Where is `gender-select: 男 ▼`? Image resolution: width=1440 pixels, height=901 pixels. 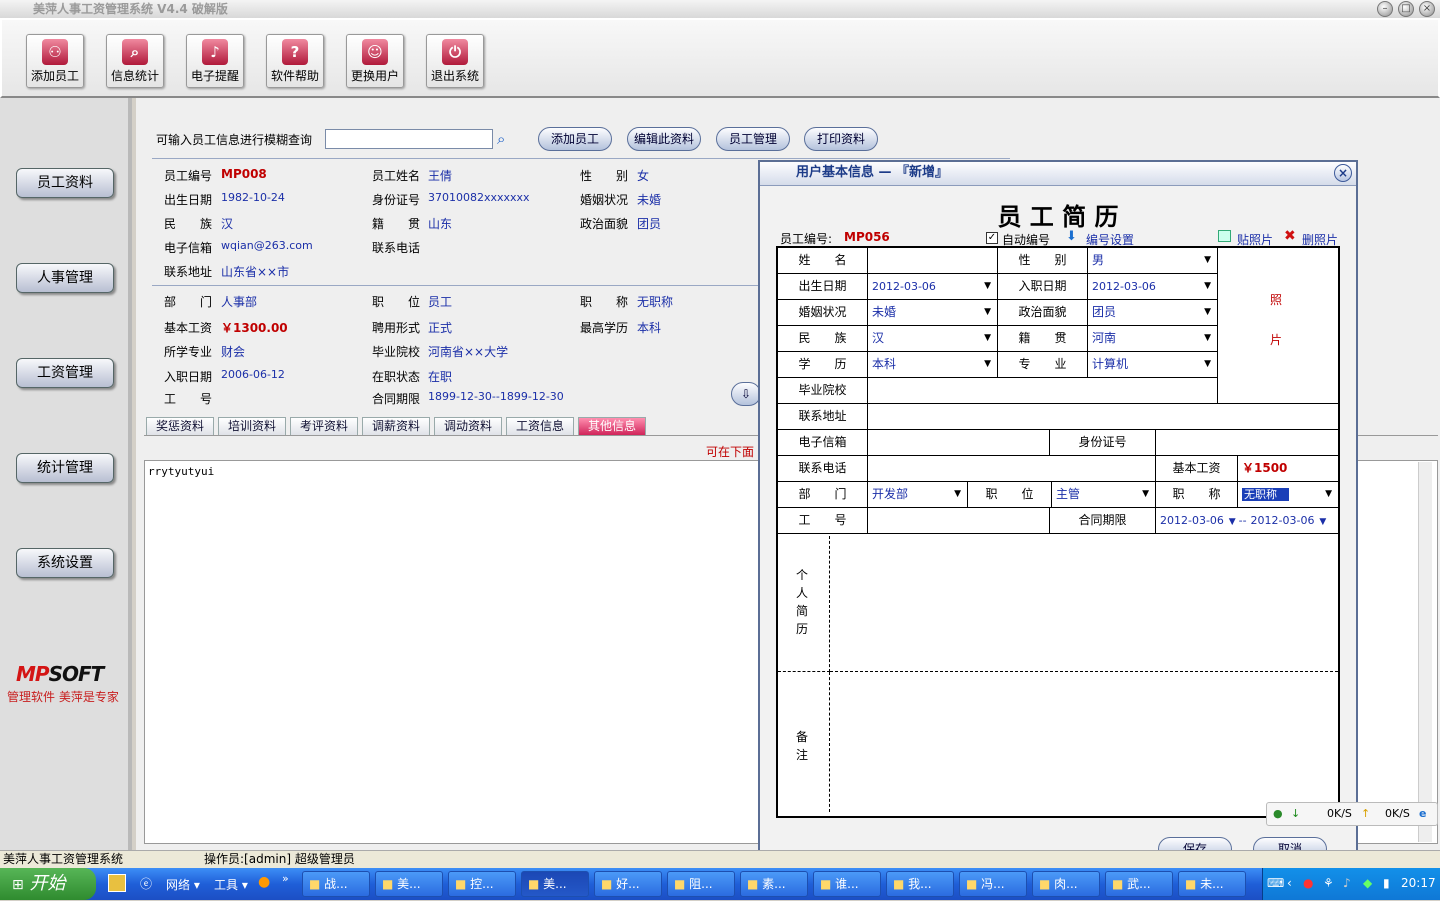
gender-select: 男 ▼ is located at coordinates (1153, 261).